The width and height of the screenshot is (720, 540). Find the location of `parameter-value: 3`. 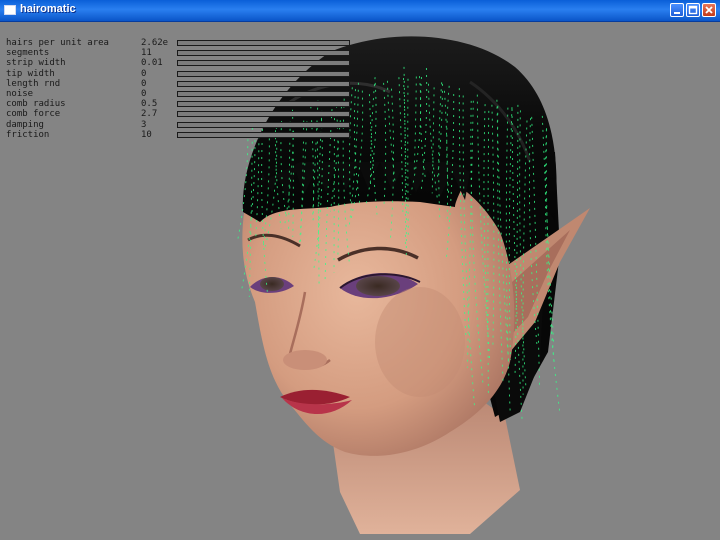

parameter-value: 3 is located at coordinates (144, 124).